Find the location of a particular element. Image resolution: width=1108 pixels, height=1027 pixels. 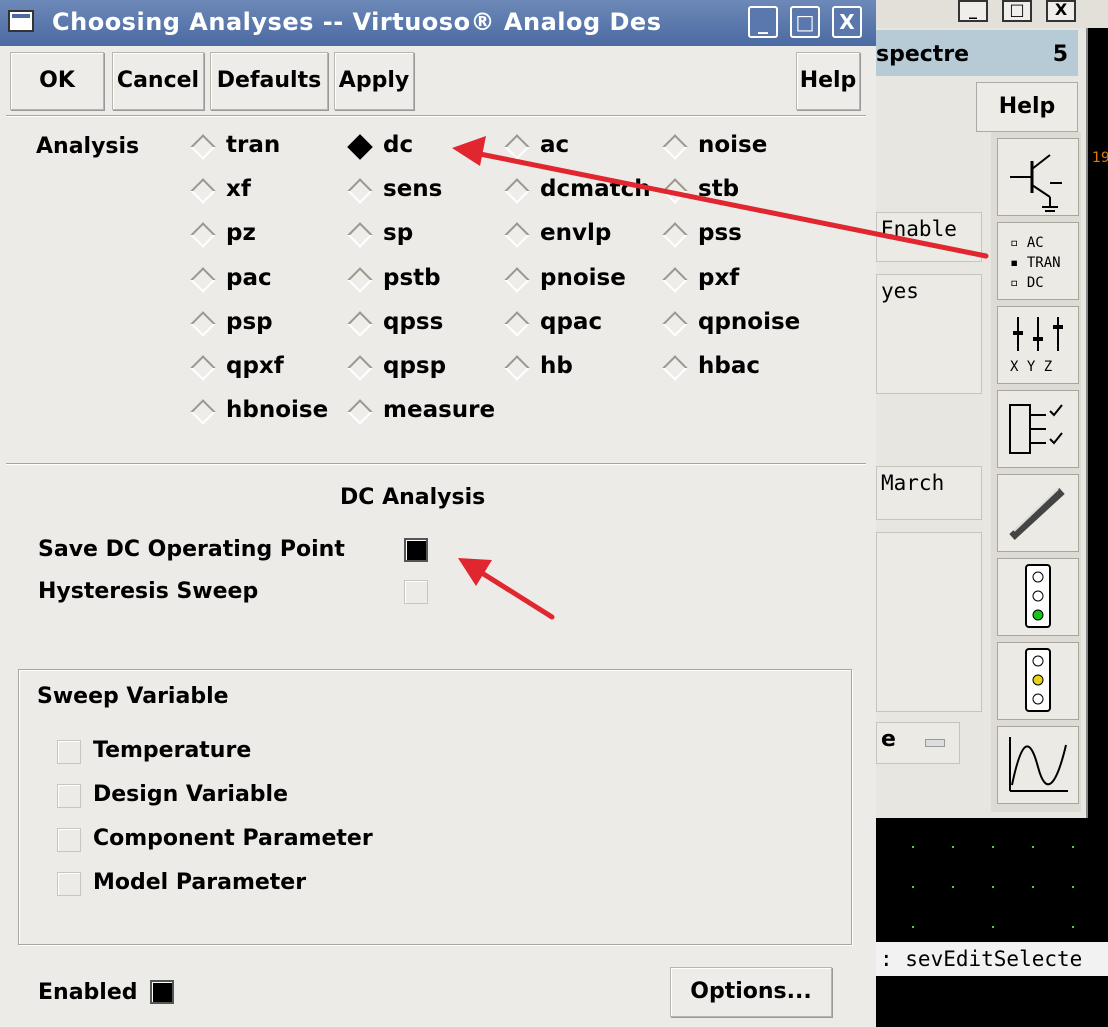

divider is located at coordinates (436, 464).